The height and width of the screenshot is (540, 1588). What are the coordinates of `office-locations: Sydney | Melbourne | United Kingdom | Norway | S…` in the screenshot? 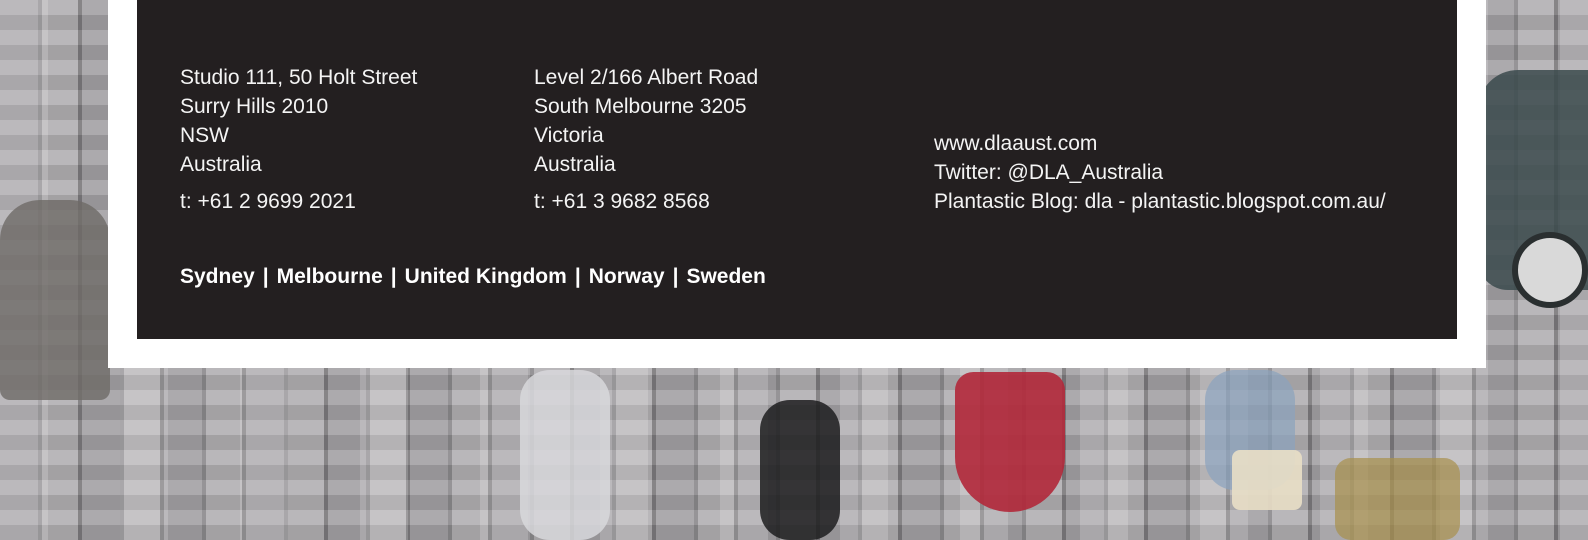 It's located at (473, 277).